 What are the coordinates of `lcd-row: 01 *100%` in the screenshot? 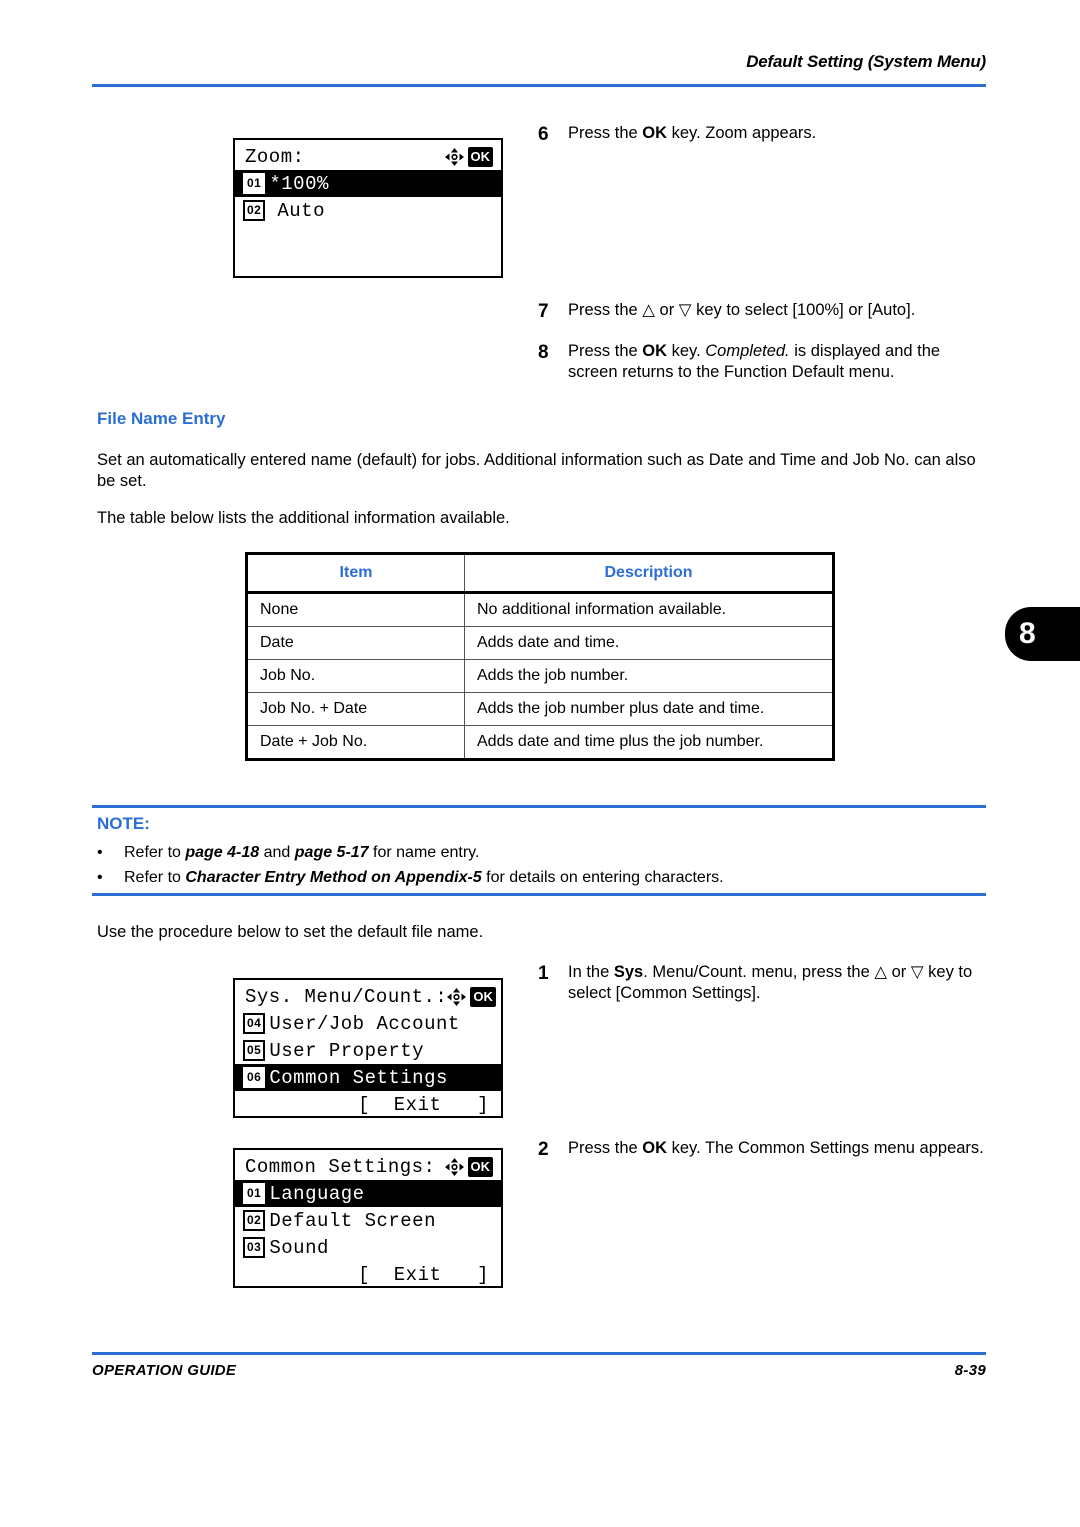 It's located at (368, 183).